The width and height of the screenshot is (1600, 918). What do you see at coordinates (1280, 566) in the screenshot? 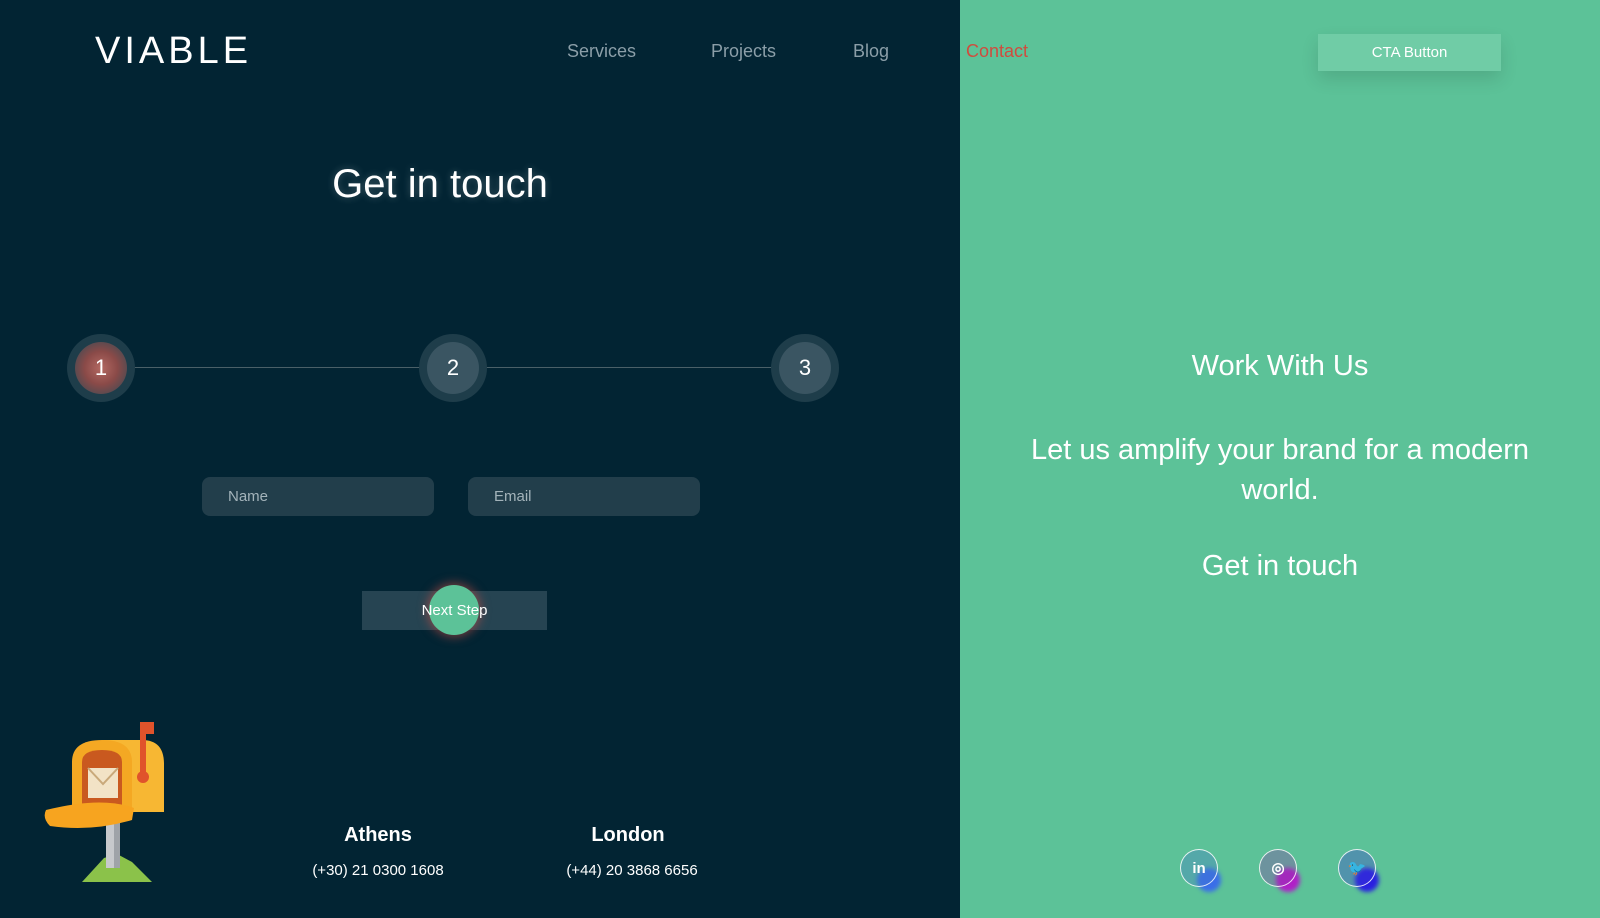
I see `aside-cta-link: Get in touch` at bounding box center [1280, 566].